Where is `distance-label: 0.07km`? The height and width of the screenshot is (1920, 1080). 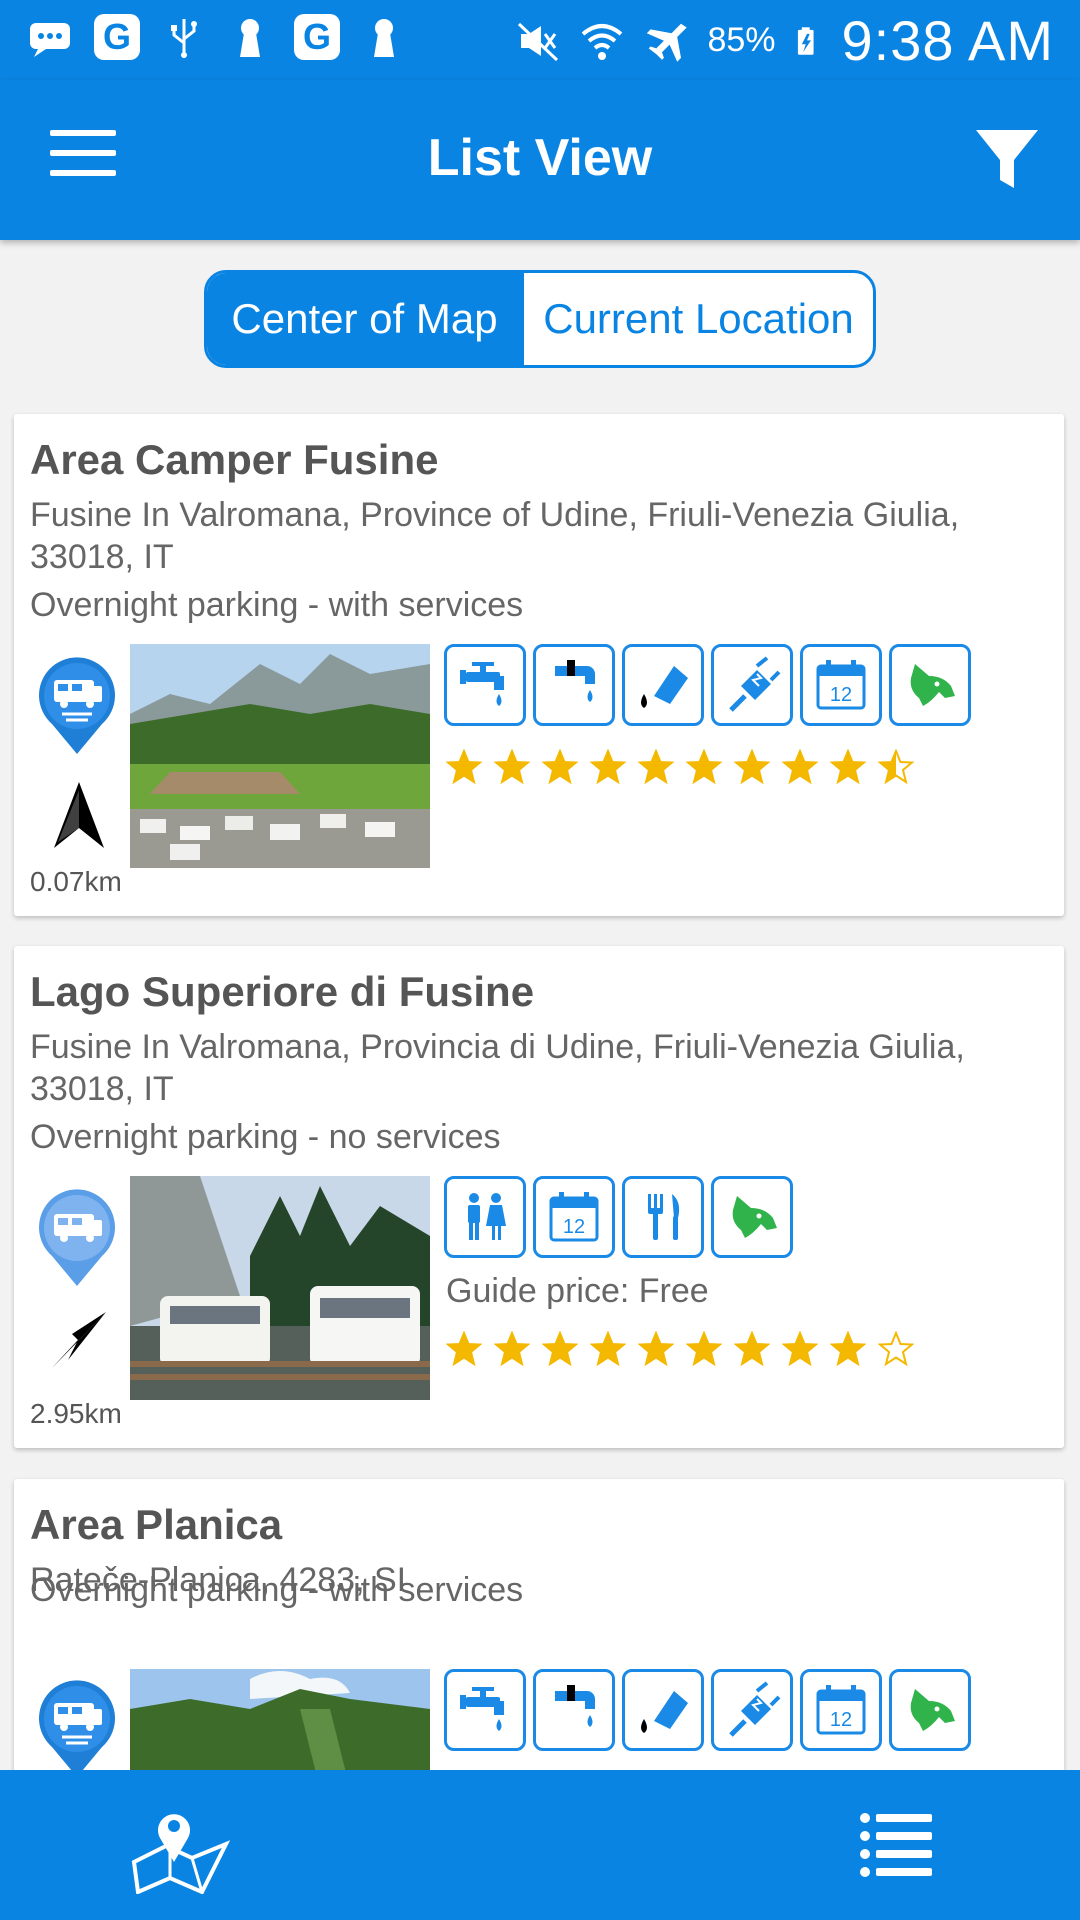
distance-label: 0.07km is located at coordinates (76, 881).